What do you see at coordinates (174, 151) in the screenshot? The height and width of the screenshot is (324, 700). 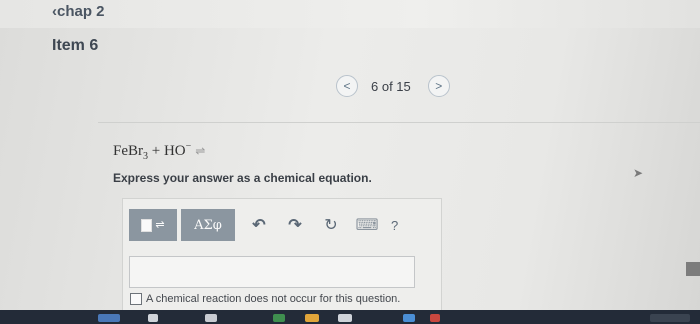 I see `reactant-hydroxide: HO` at bounding box center [174, 151].